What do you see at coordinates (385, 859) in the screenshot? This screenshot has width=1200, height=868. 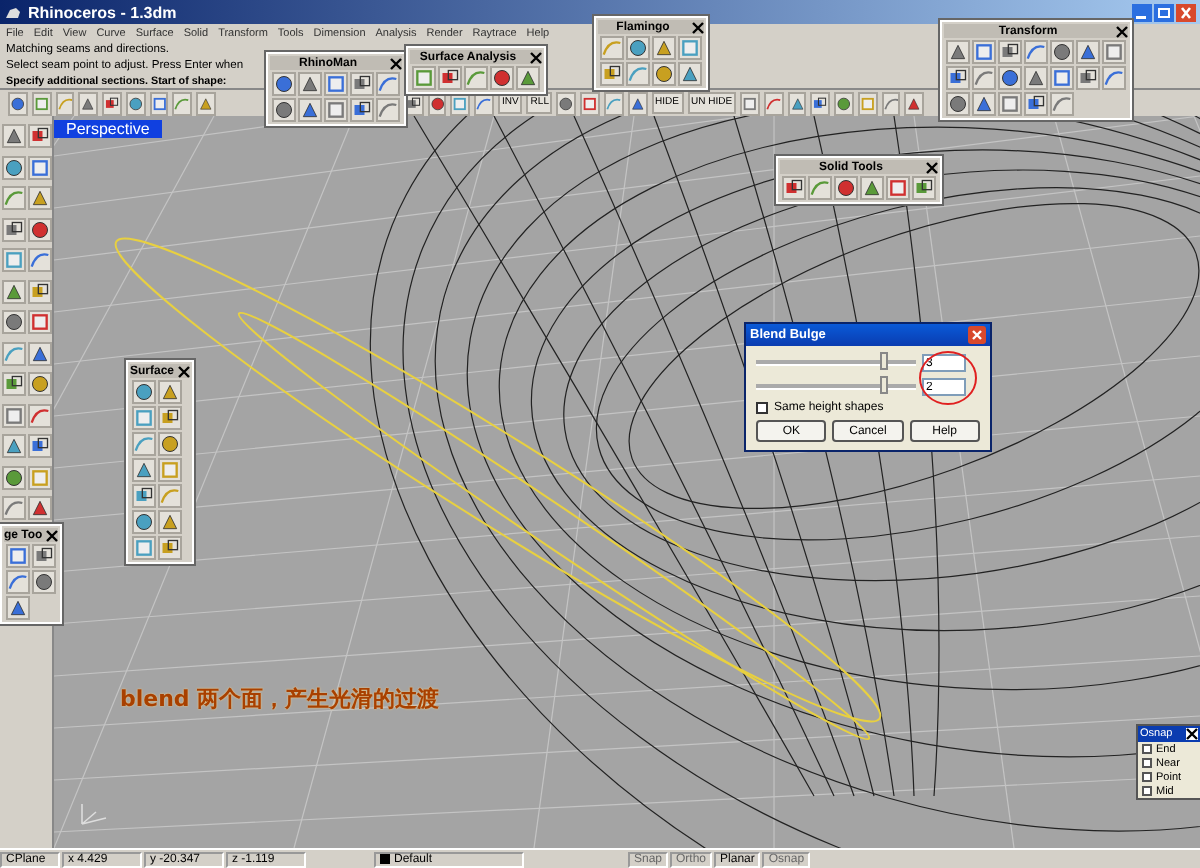 I see `layer-swatch-icon` at bounding box center [385, 859].